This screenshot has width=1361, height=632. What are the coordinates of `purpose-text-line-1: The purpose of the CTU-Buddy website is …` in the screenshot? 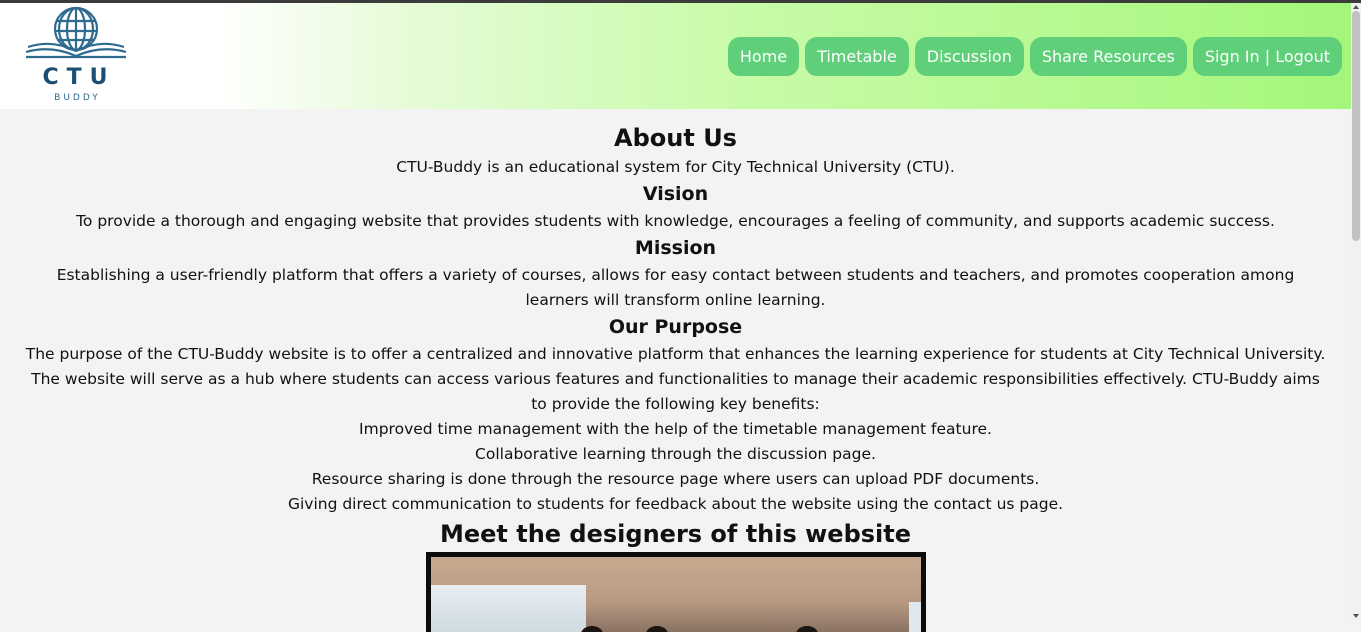 It's located at (675, 354).